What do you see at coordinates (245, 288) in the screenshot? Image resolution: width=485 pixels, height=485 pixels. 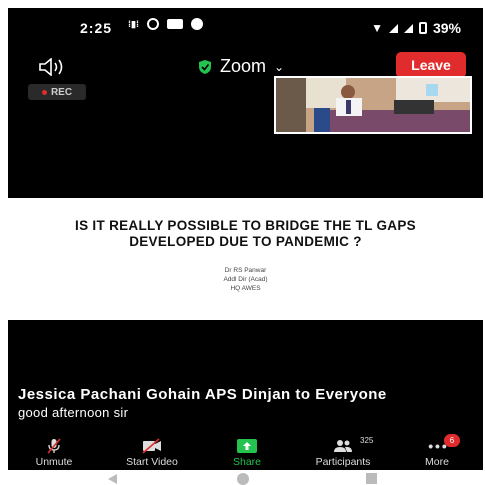 I see `slide-org: HQ AWES` at bounding box center [245, 288].